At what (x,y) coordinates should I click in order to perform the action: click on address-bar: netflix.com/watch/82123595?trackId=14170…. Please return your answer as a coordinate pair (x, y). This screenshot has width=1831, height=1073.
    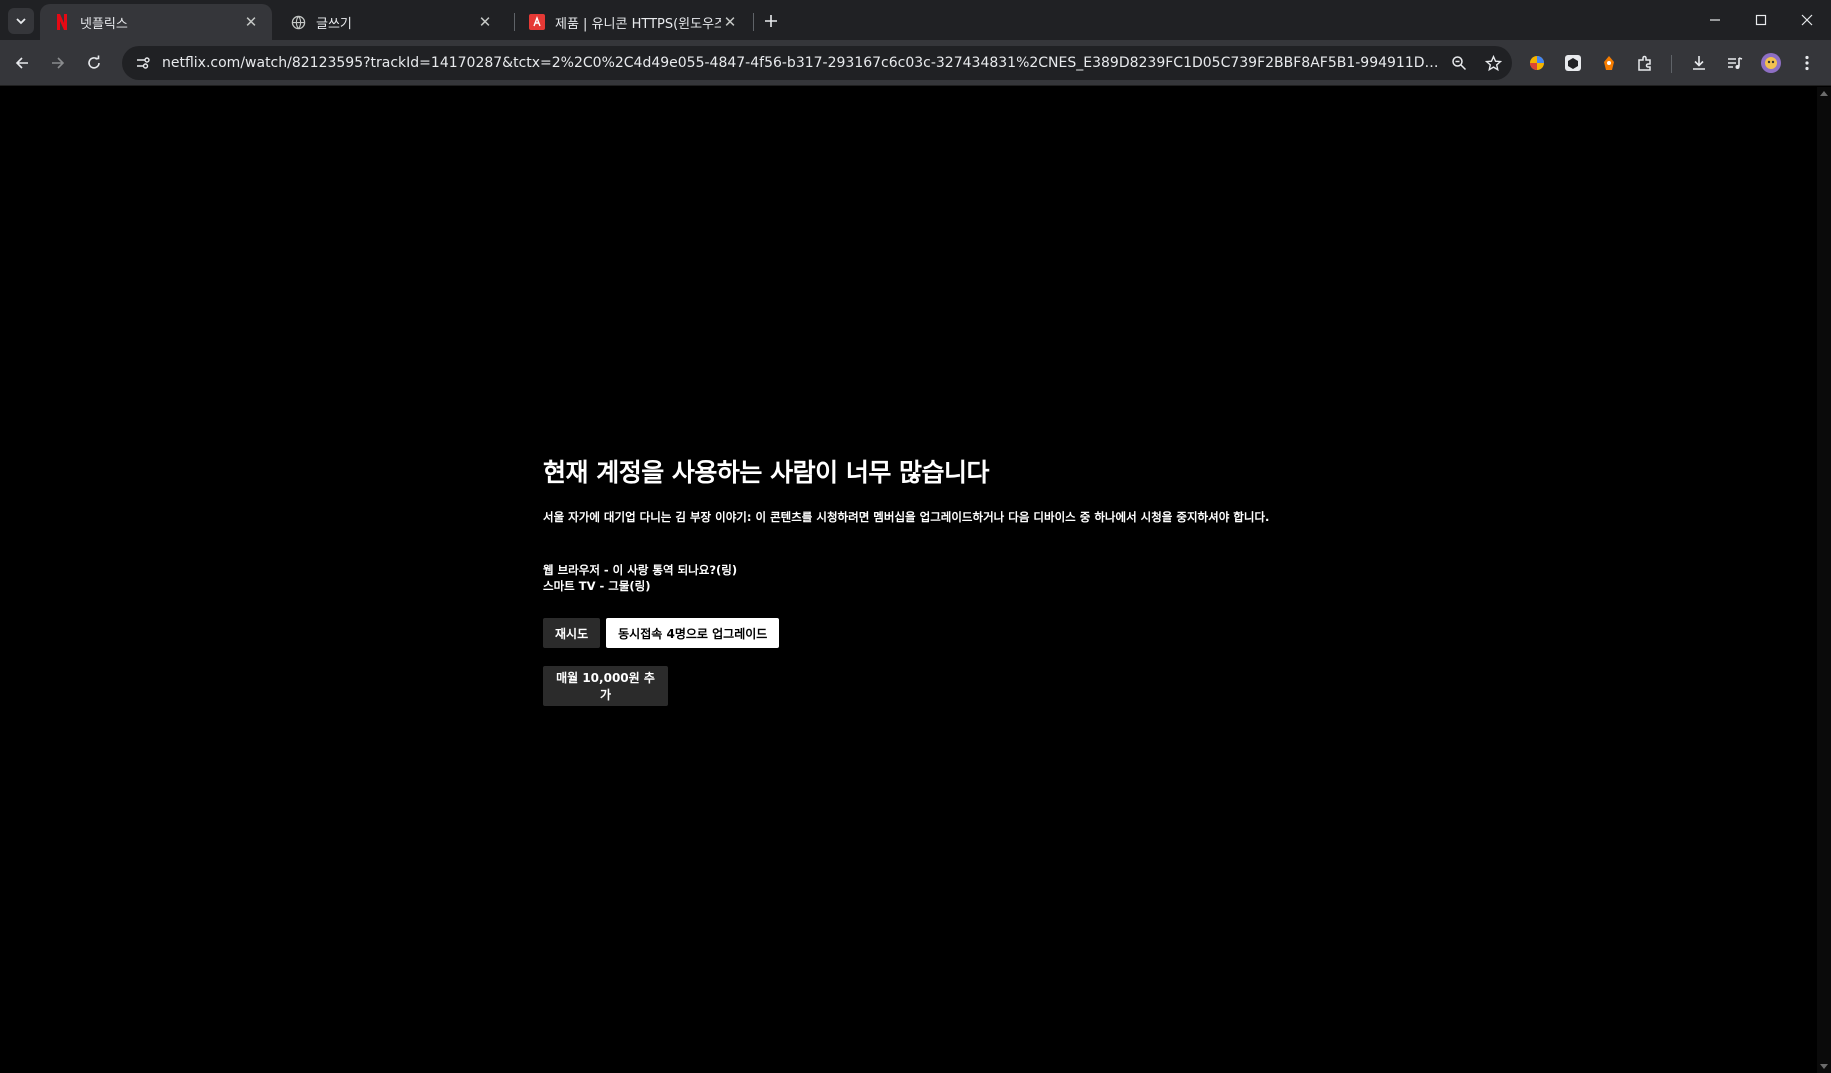
    Looking at the image, I should click on (817, 63).